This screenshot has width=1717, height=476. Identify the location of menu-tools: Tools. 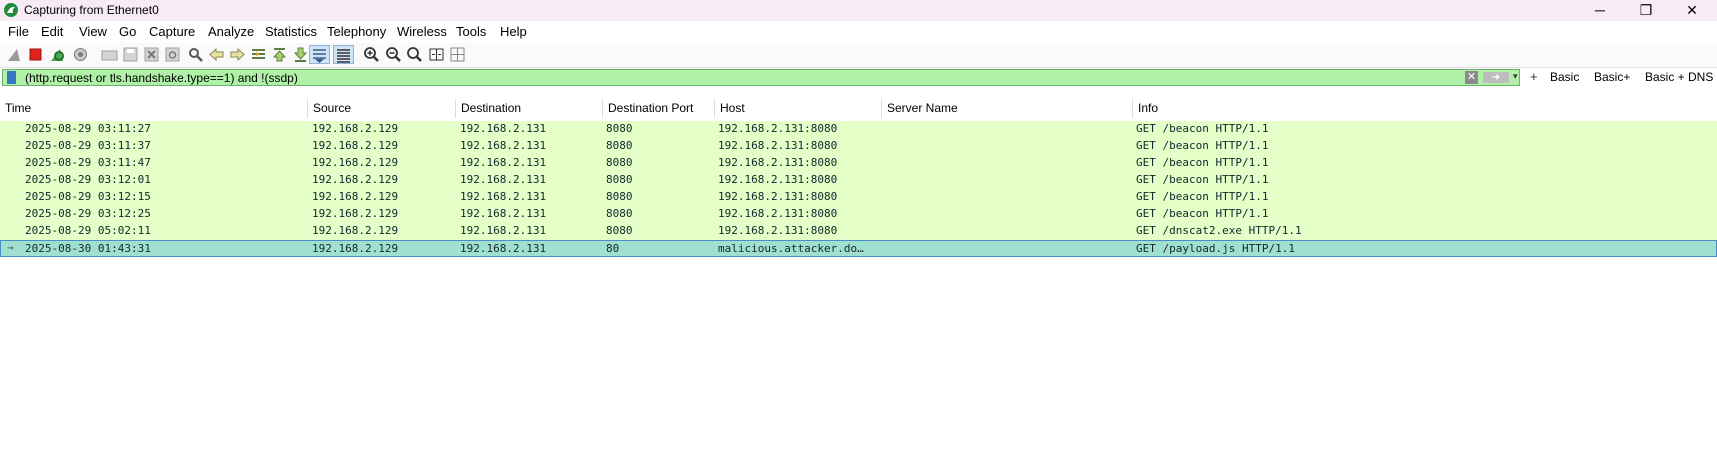
(471, 31).